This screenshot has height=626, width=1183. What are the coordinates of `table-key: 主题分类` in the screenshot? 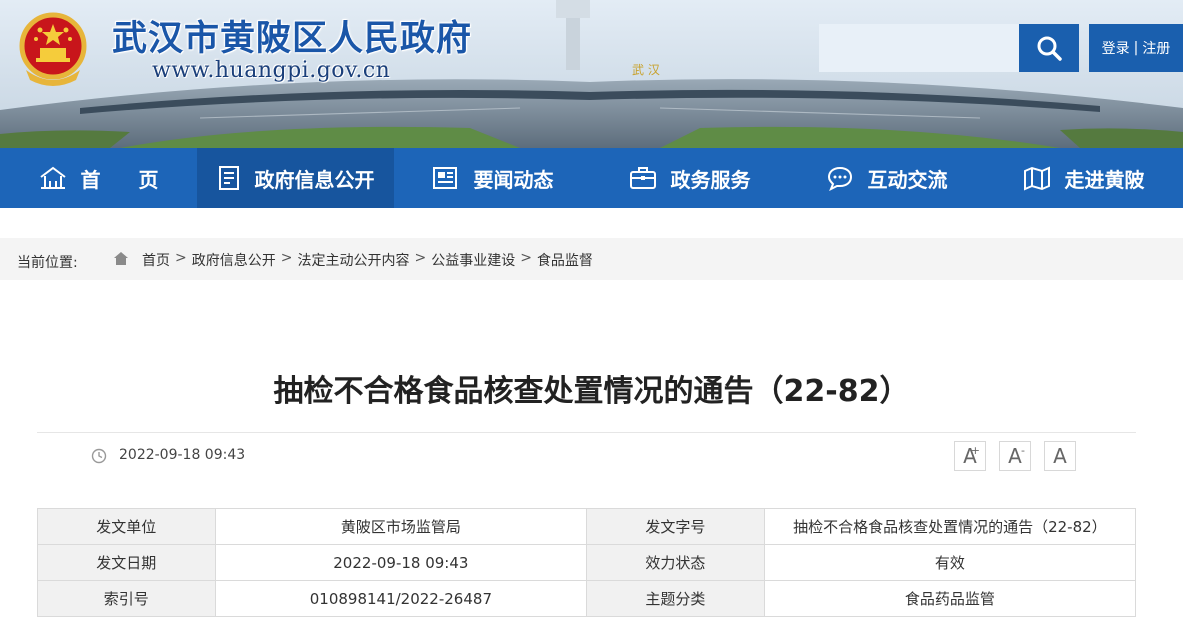 It's located at (675, 598).